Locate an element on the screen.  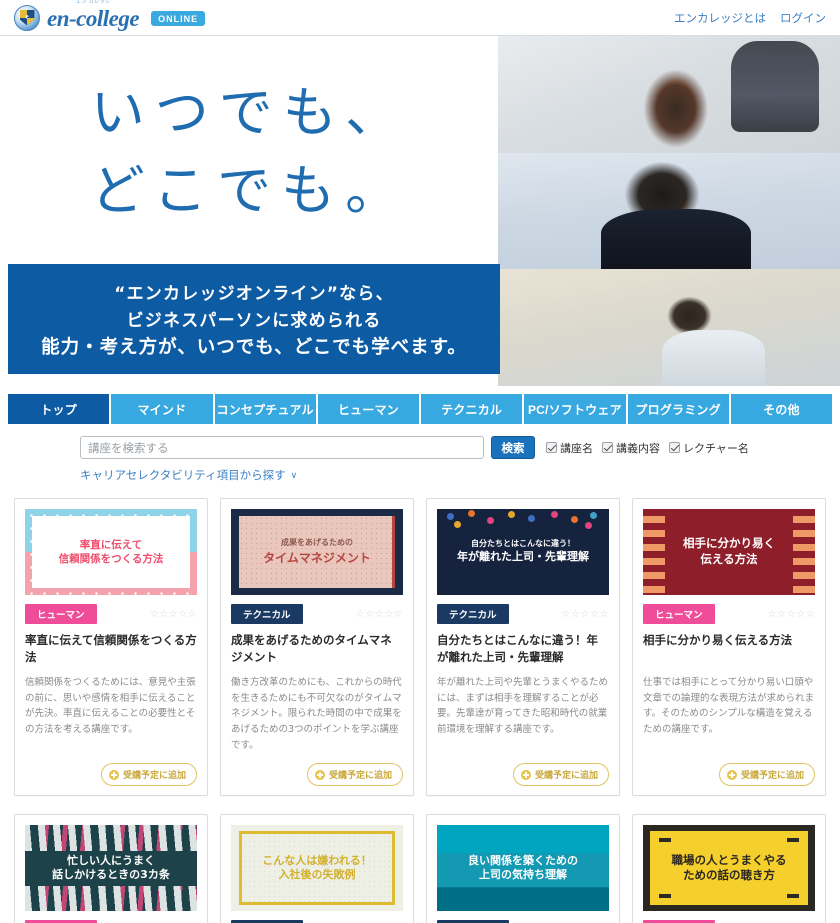
course-thumbnail: 職場の人とうまくやる ための話の聴き方 is located at coordinates (729, 868).